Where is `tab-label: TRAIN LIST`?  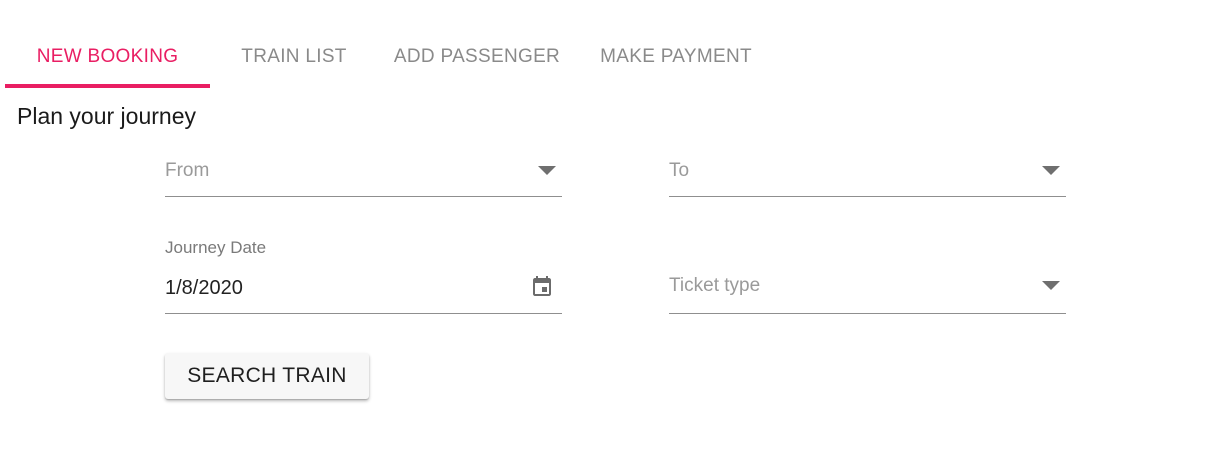 tab-label: TRAIN LIST is located at coordinates (294, 56).